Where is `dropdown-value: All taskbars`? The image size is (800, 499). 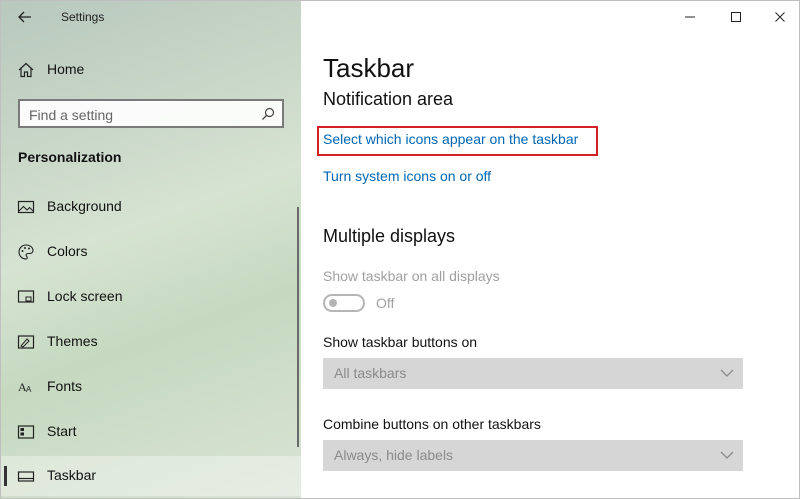 dropdown-value: All taskbars is located at coordinates (370, 373).